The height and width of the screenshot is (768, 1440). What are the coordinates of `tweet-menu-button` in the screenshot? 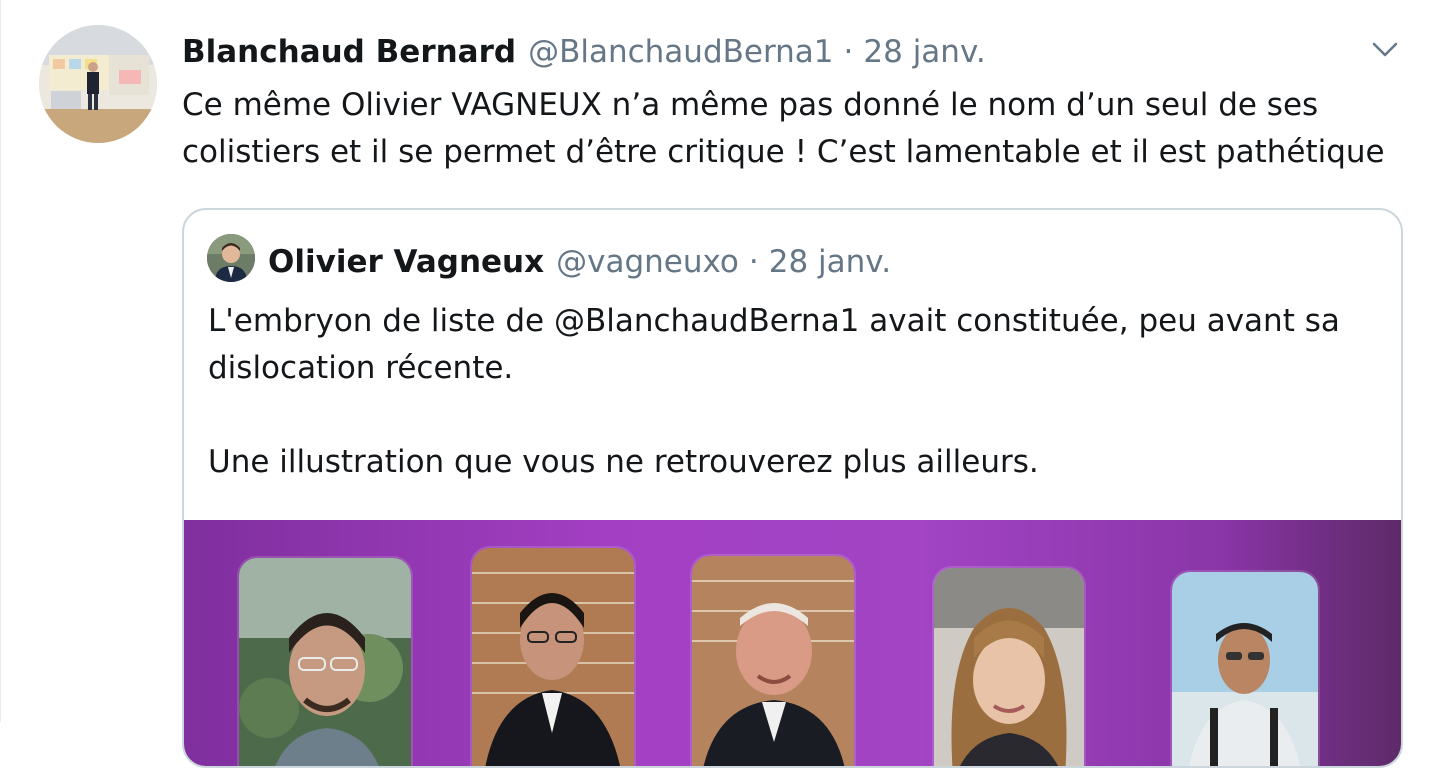 It's located at (1385, 50).